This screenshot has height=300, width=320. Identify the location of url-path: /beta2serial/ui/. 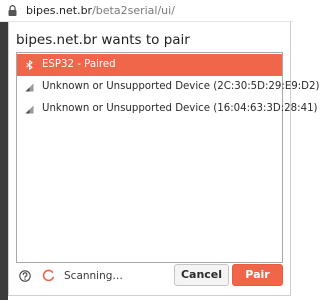
(133, 10).